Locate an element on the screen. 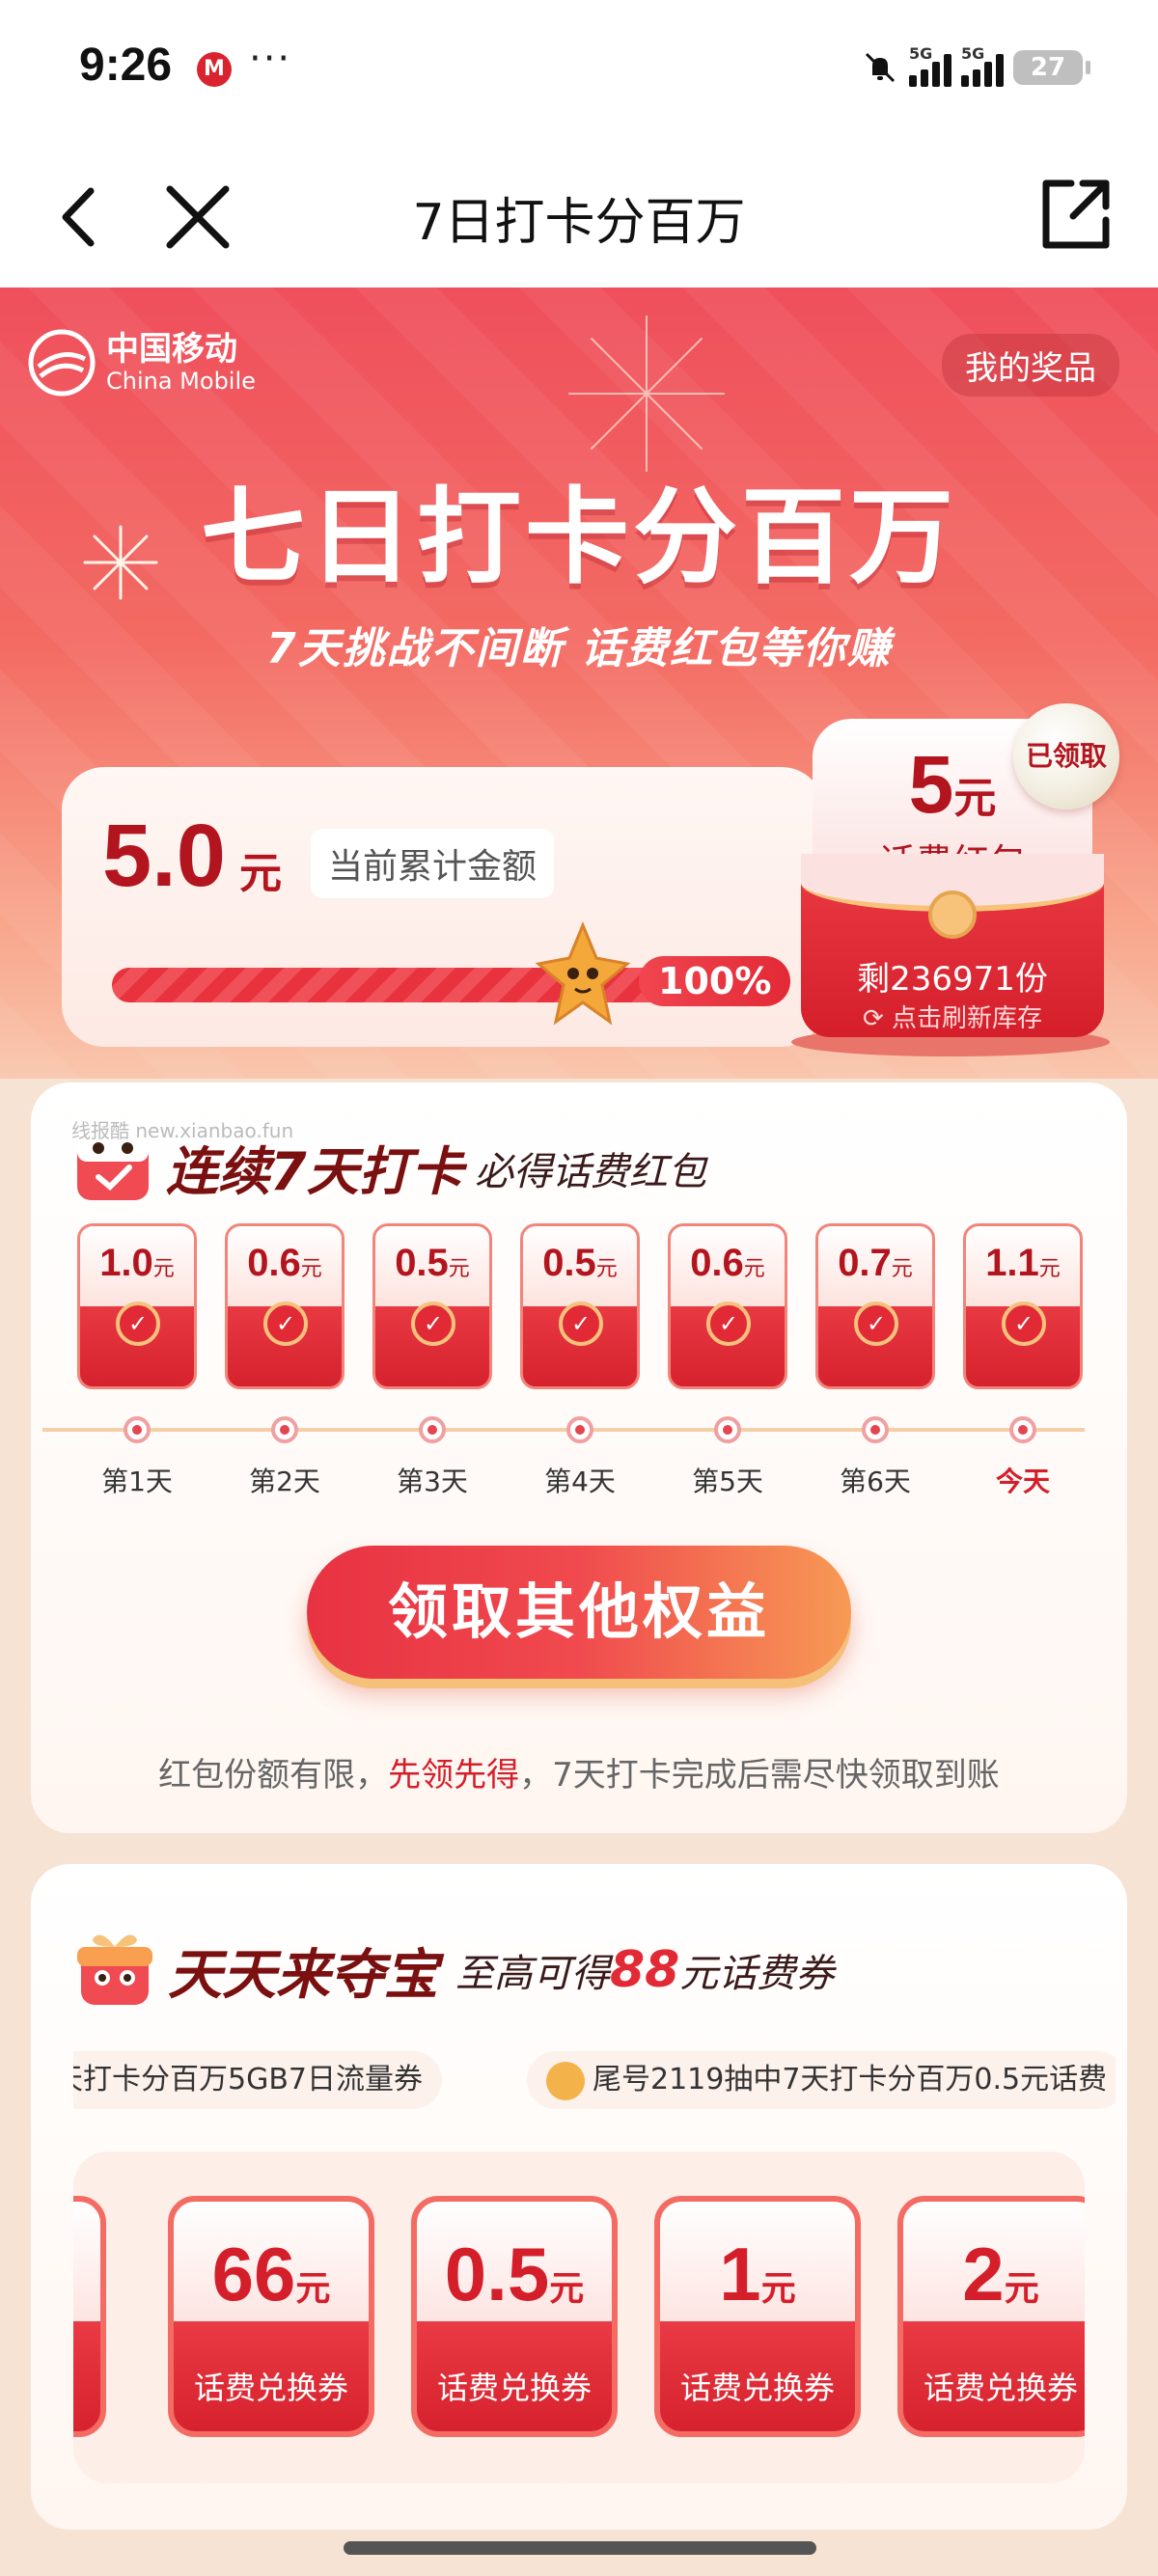 Image resolution: width=1158 pixels, height=2576 pixels. status-time: 9:26 is located at coordinates (126, 65).